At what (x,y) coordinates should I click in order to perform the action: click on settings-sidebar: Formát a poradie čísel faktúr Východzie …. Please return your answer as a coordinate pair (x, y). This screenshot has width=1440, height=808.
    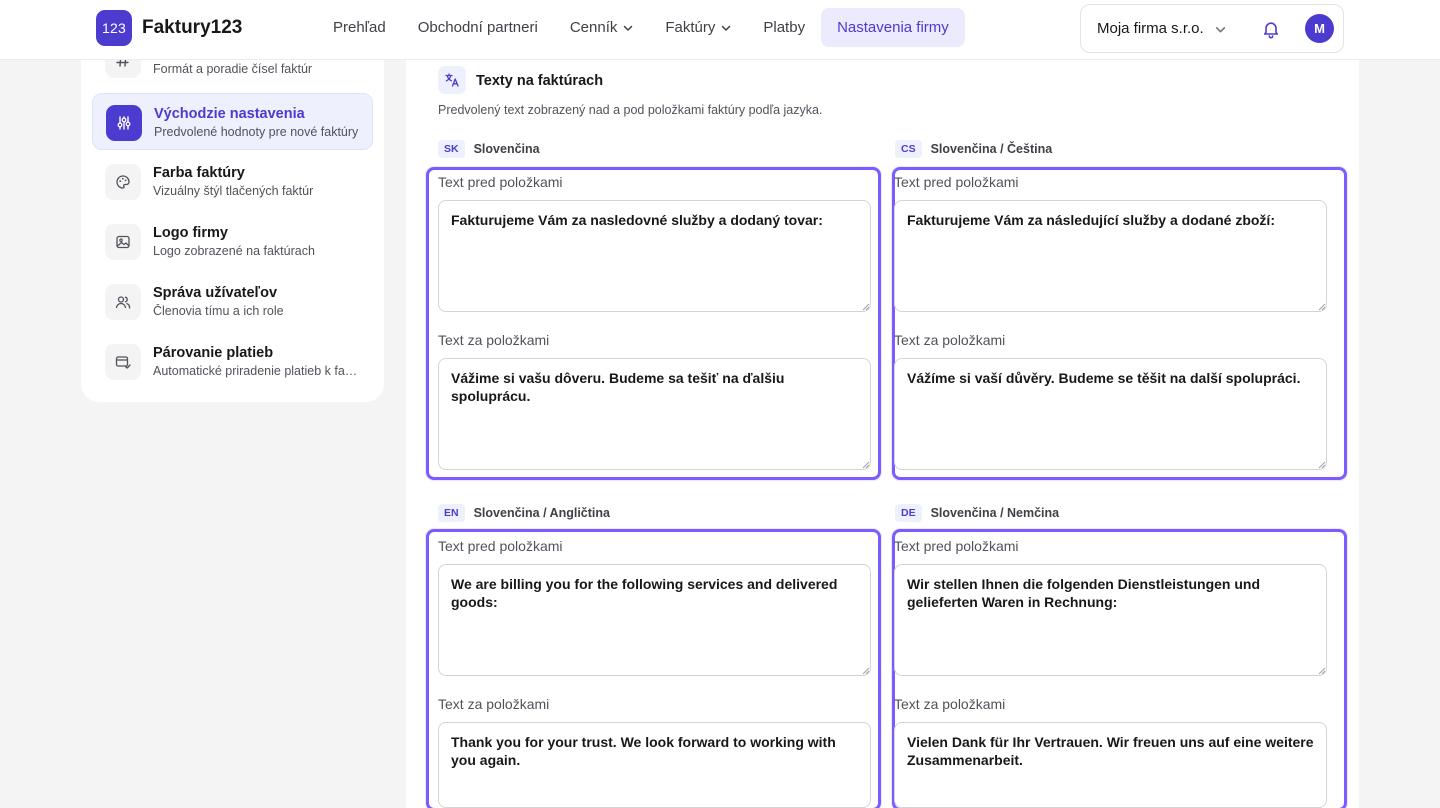
    Looking at the image, I should click on (232, 201).